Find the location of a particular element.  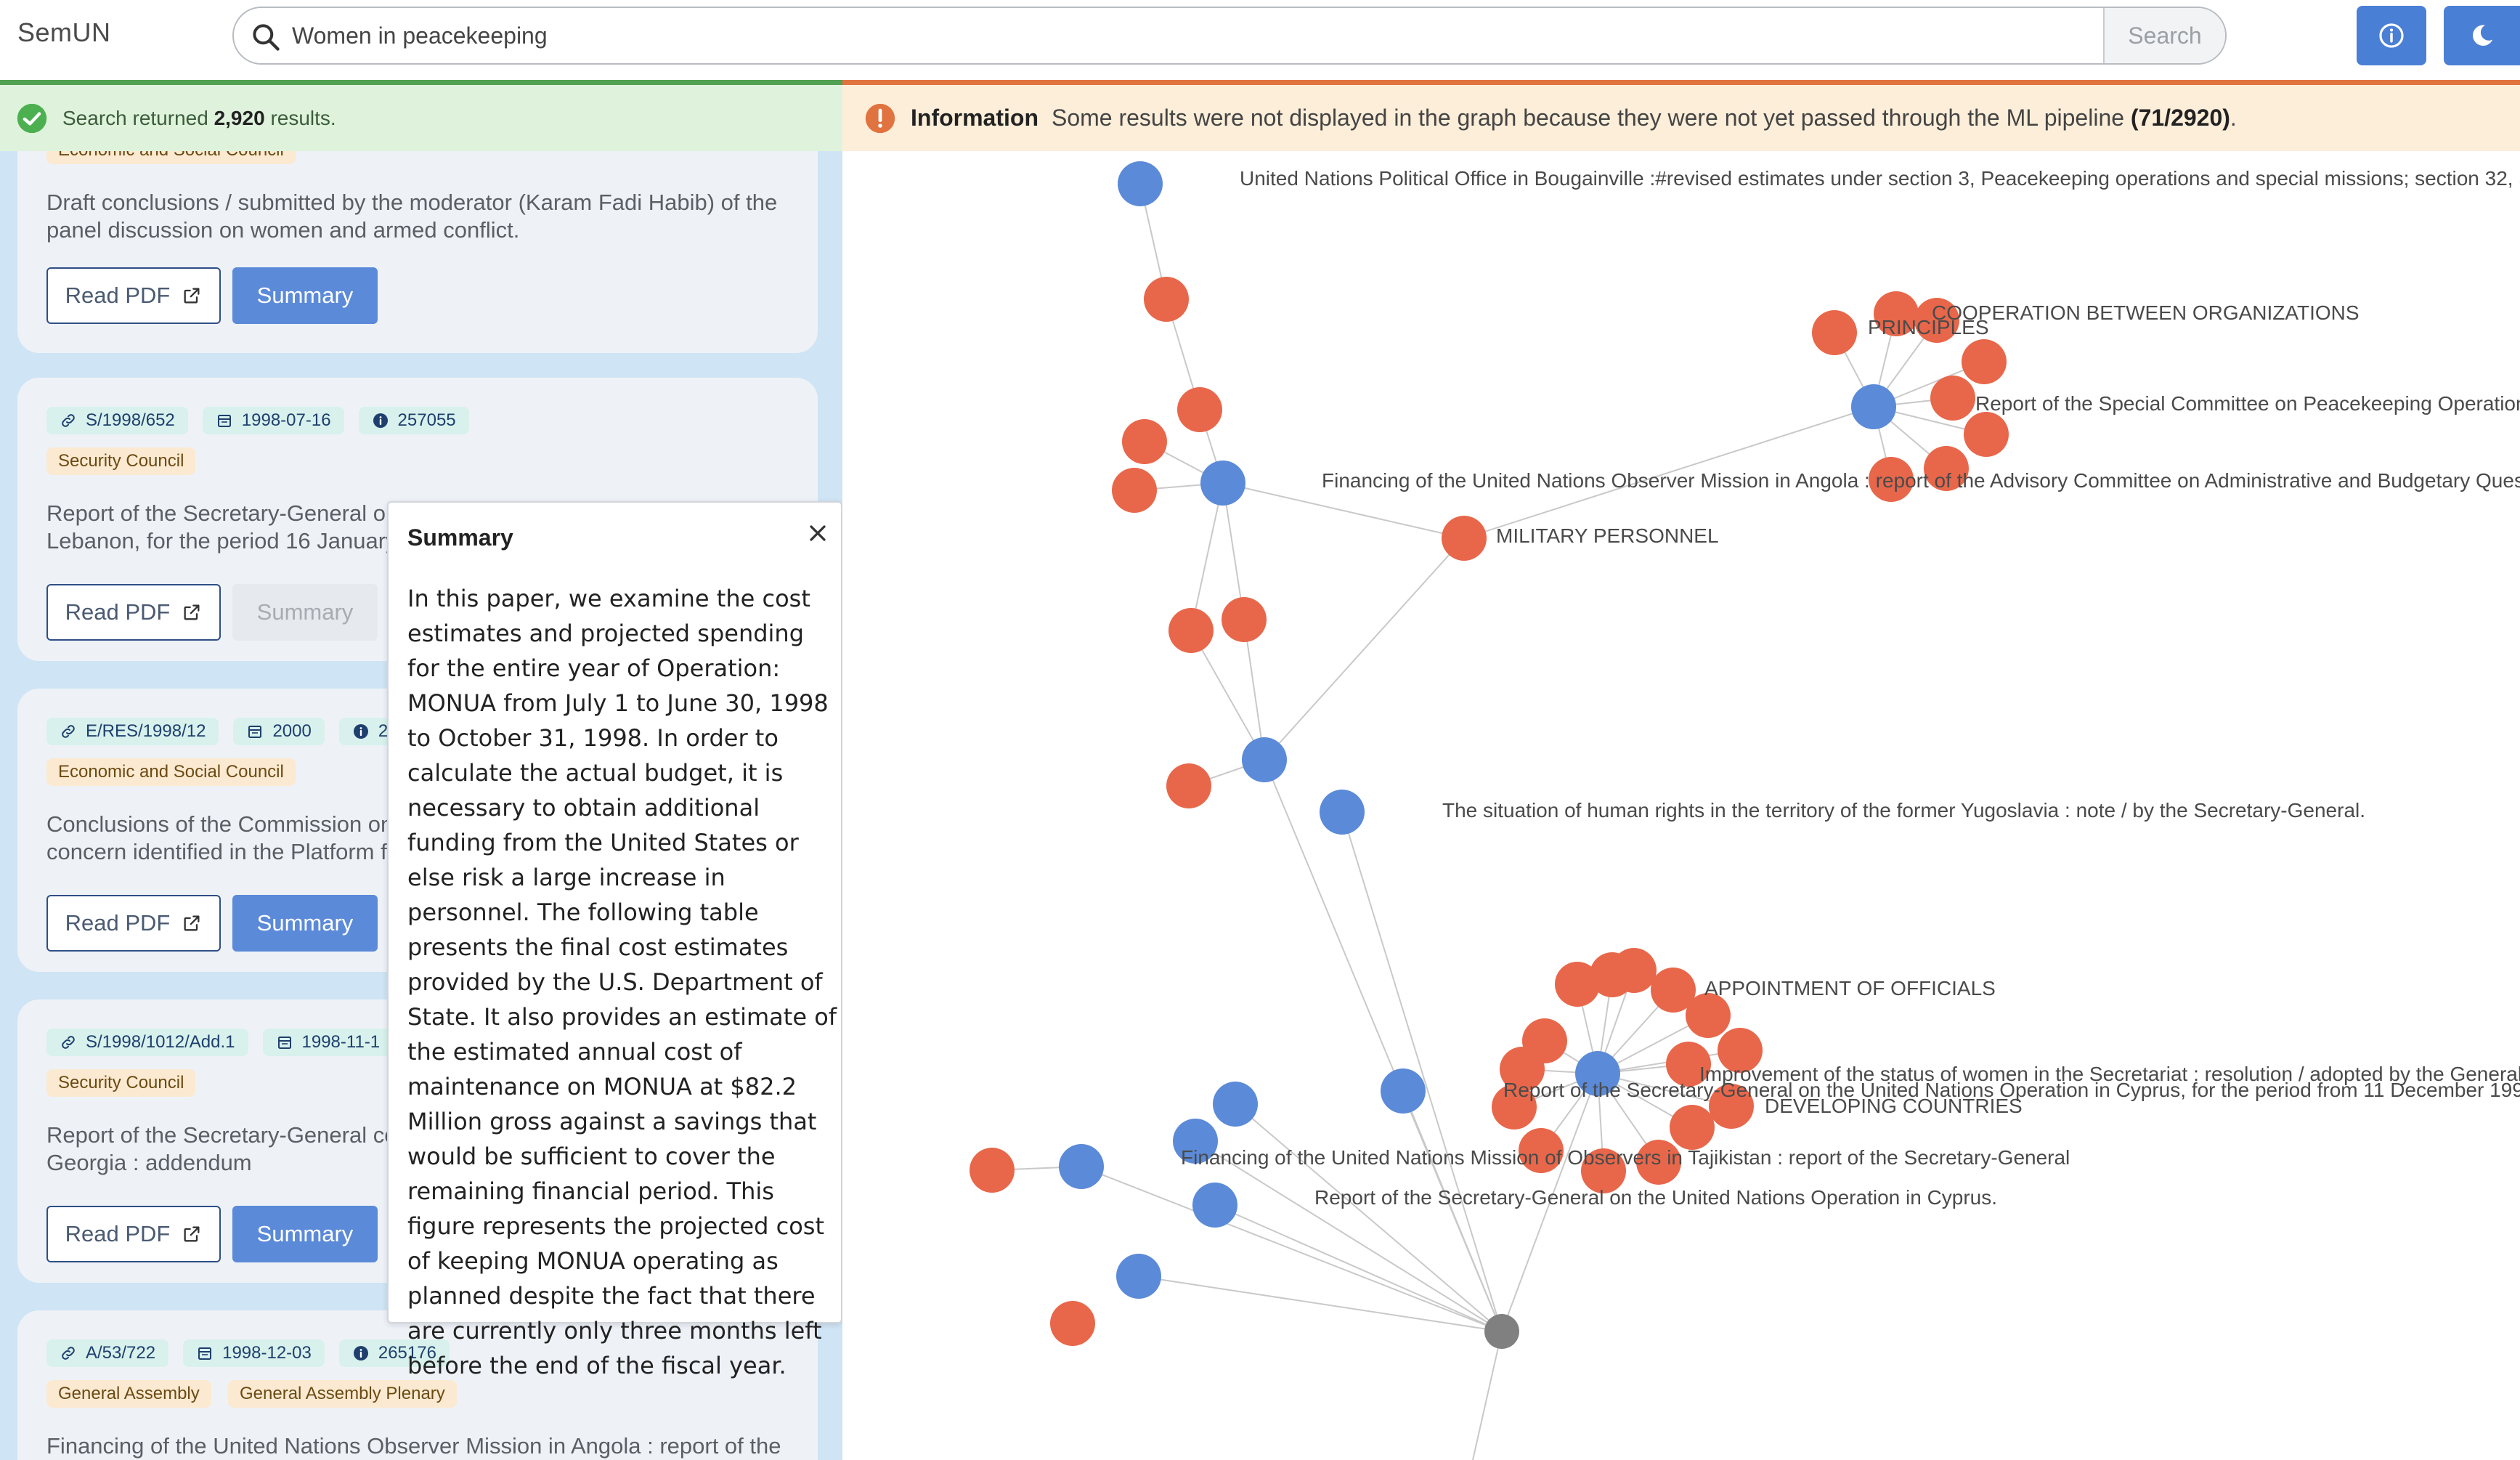

dark-mode-button is located at coordinates (2482, 35).